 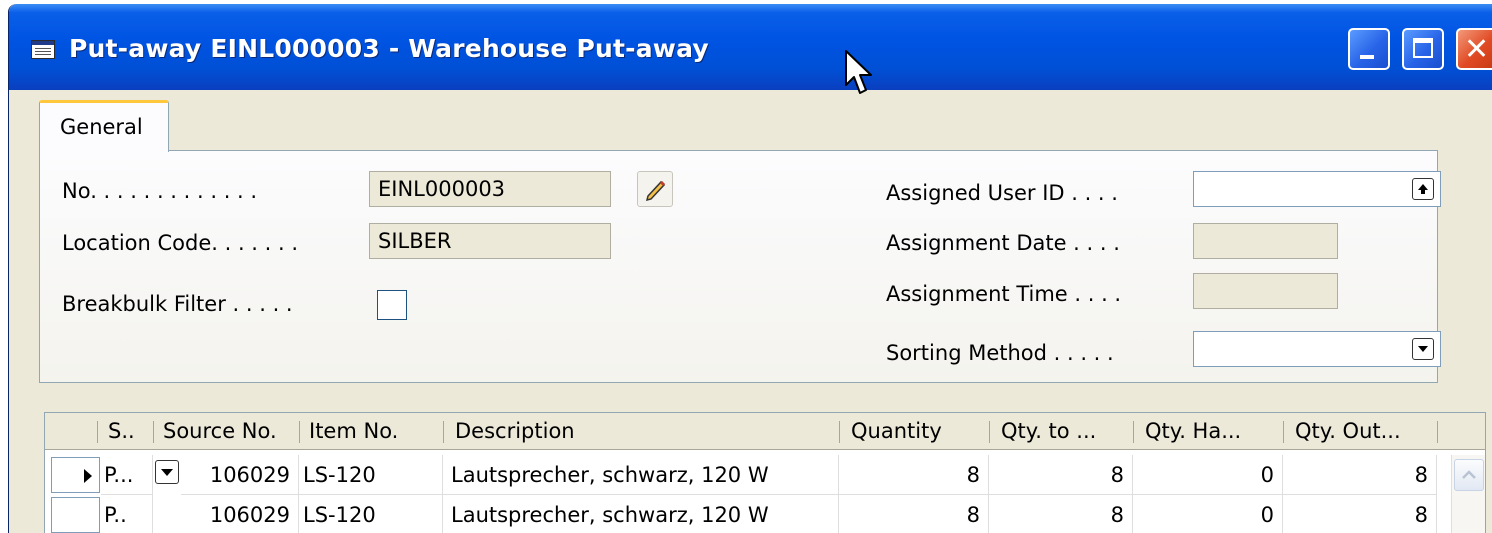 I want to click on lookup-button, so click(x=1423, y=189).